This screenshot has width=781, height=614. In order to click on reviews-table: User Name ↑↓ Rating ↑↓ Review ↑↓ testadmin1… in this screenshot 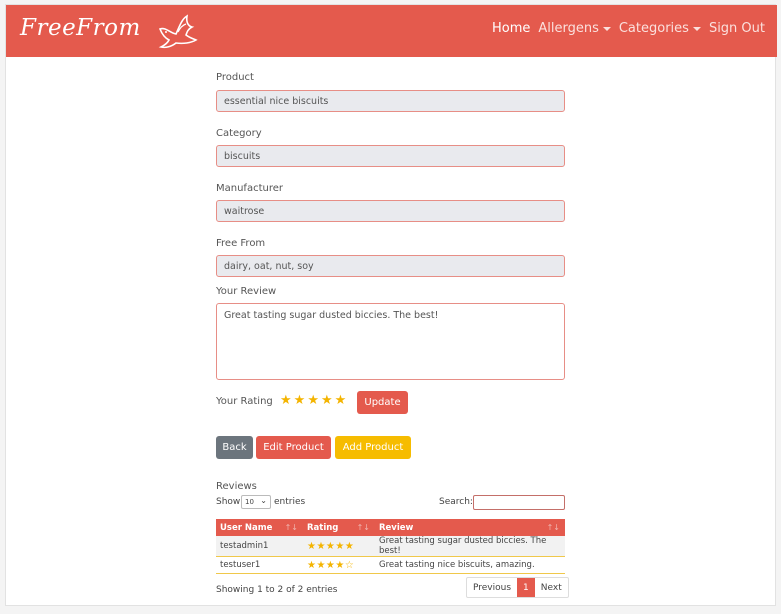, I will do `click(390, 546)`.